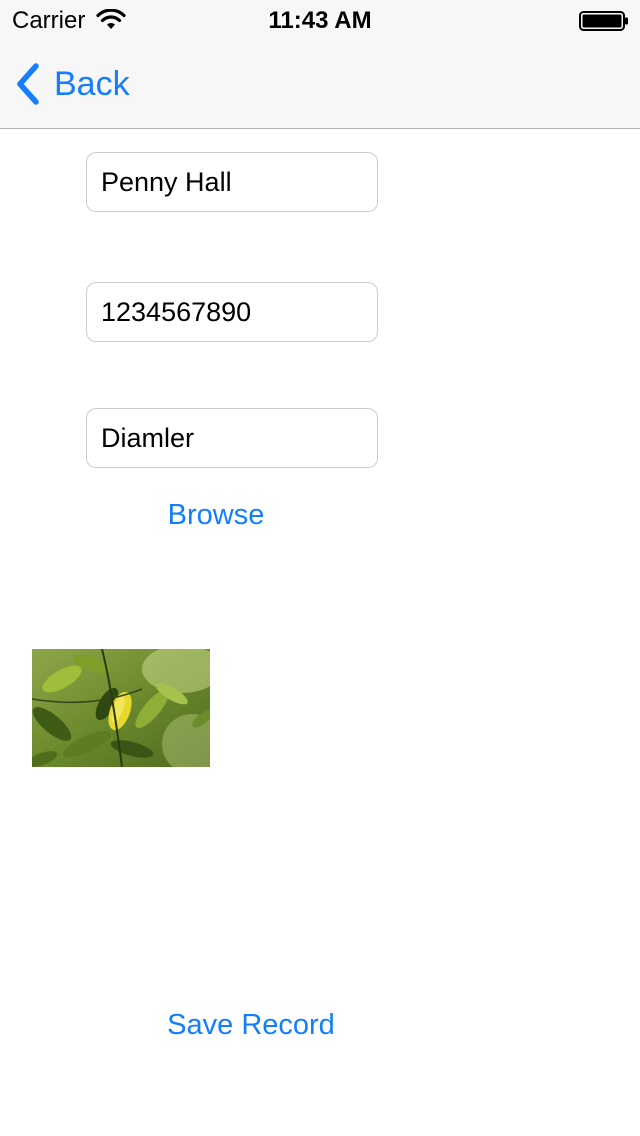 The height and width of the screenshot is (1136, 640). Describe the element at coordinates (232, 438) in the screenshot. I see `company-field` at that location.